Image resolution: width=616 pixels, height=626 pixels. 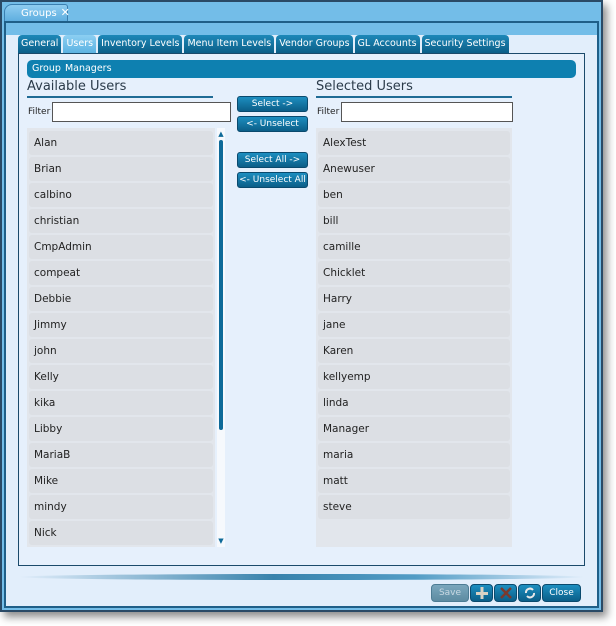 I want to click on list-item: camille, so click(x=414, y=247).